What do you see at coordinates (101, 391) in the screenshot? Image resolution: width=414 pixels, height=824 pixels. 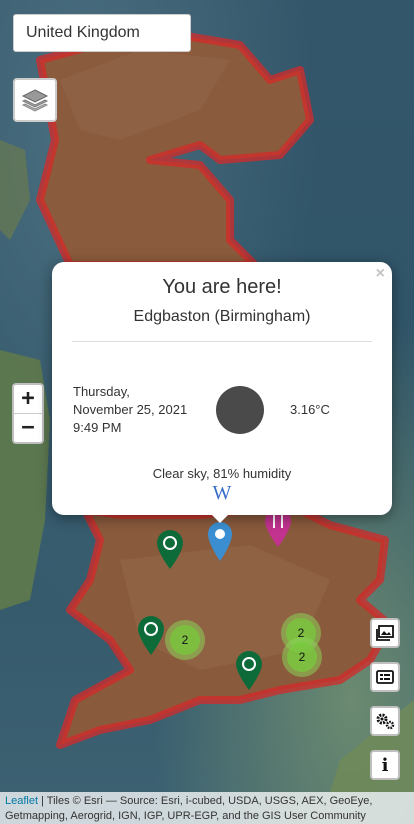 I see `popup-day: Thursday,` at bounding box center [101, 391].